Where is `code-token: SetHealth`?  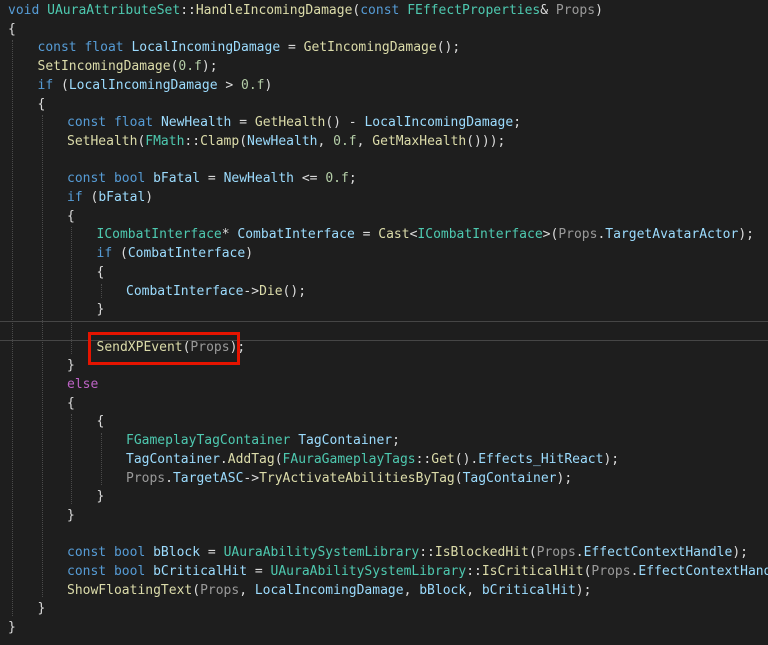 code-token: SetHealth is located at coordinates (102, 141).